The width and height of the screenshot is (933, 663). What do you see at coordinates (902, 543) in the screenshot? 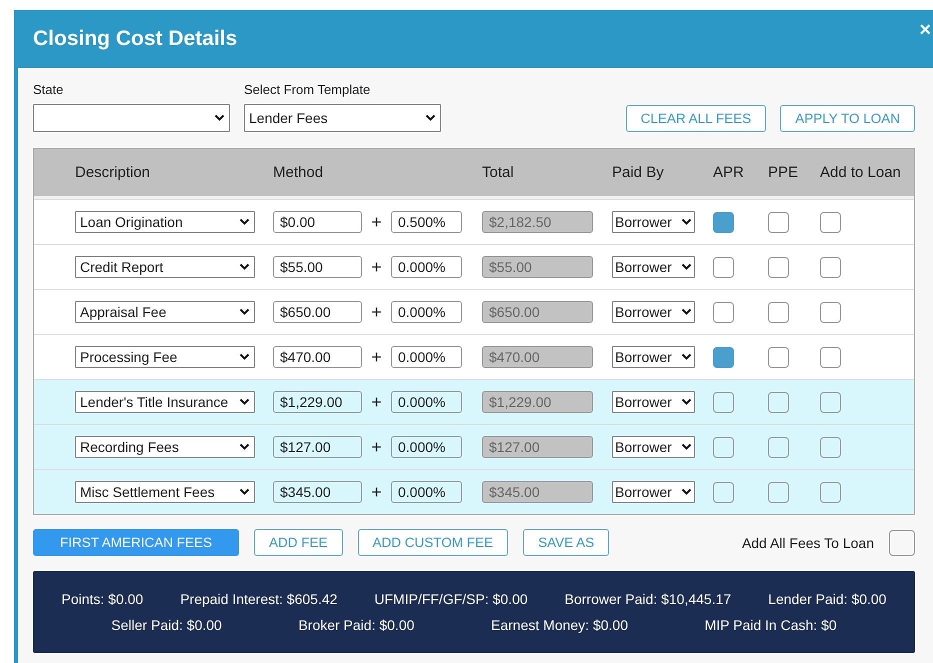
I see `add-all-fees-checkbox` at bounding box center [902, 543].